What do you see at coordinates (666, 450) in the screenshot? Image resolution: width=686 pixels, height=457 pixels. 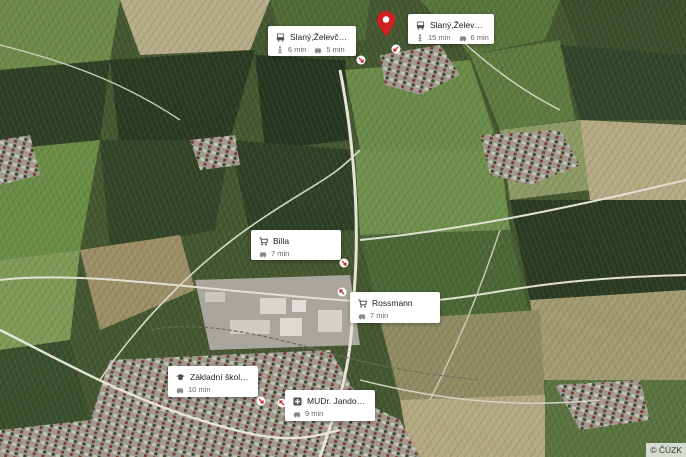 I see `map-copyright: © ČÚZK` at bounding box center [666, 450].